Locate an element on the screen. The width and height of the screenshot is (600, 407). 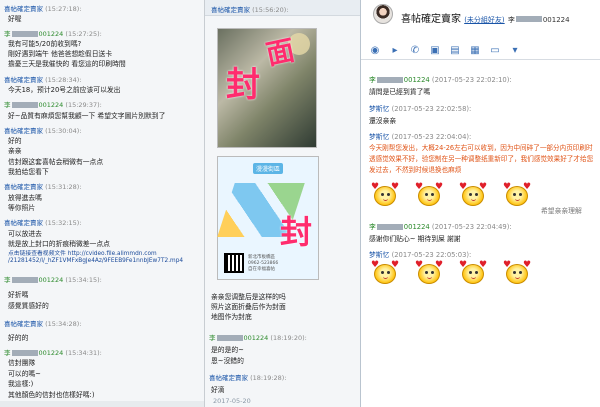
folder-icon: ▣ is located at coordinates (435, 51).